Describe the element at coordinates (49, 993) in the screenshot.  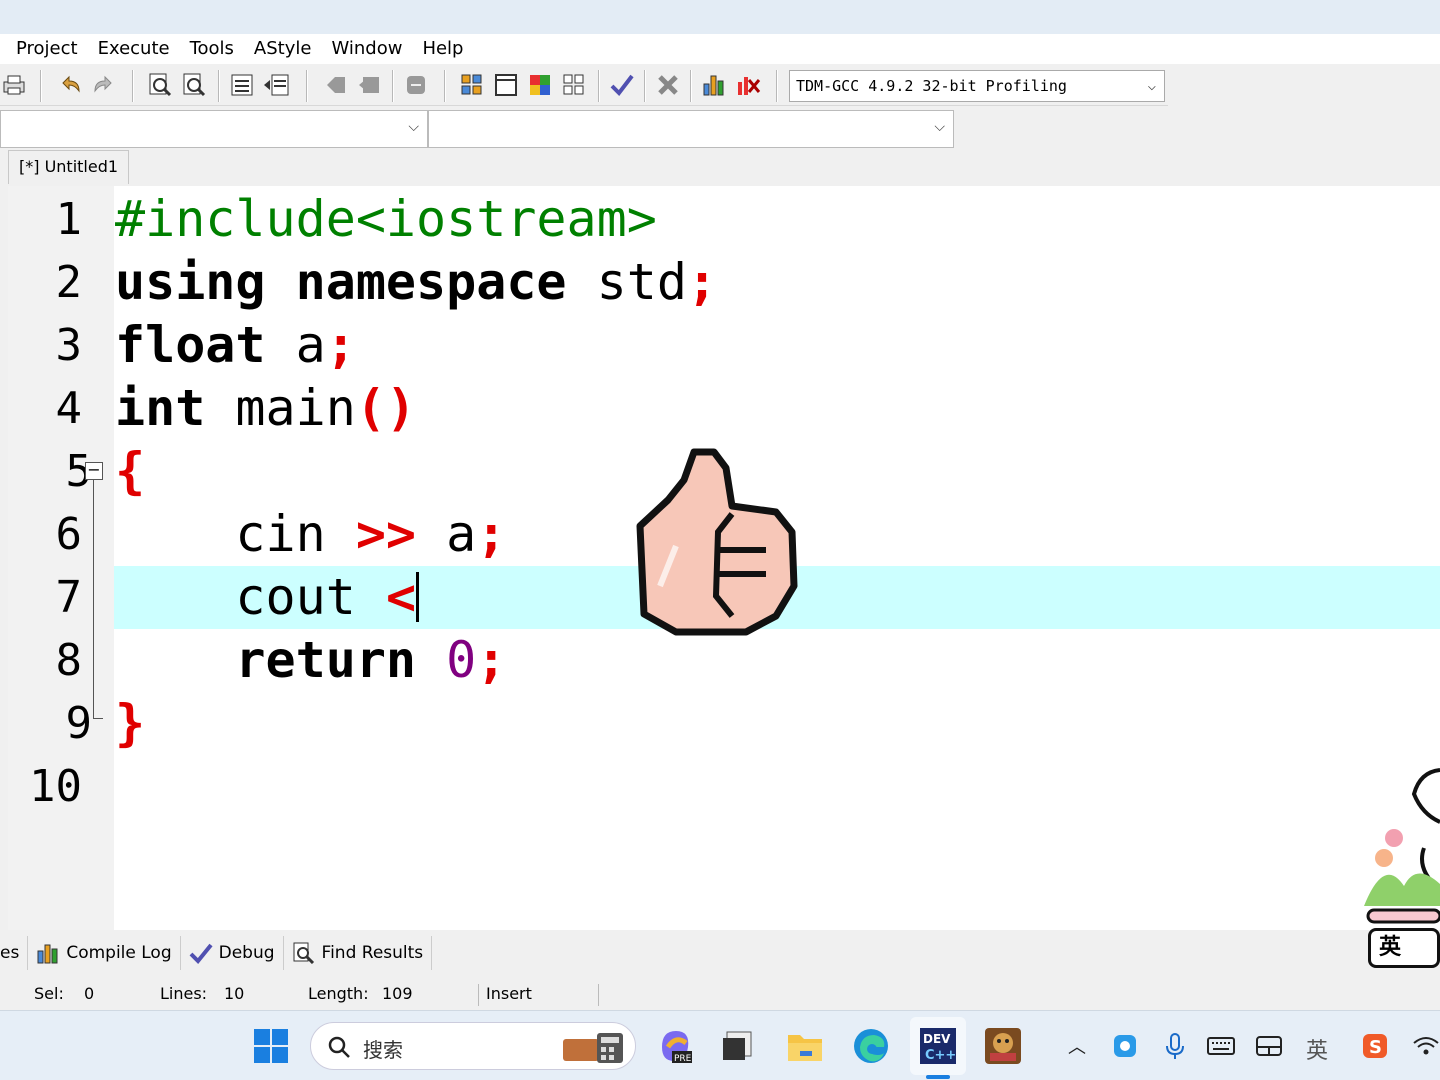
I see `sel-label: Sel:` at that location.